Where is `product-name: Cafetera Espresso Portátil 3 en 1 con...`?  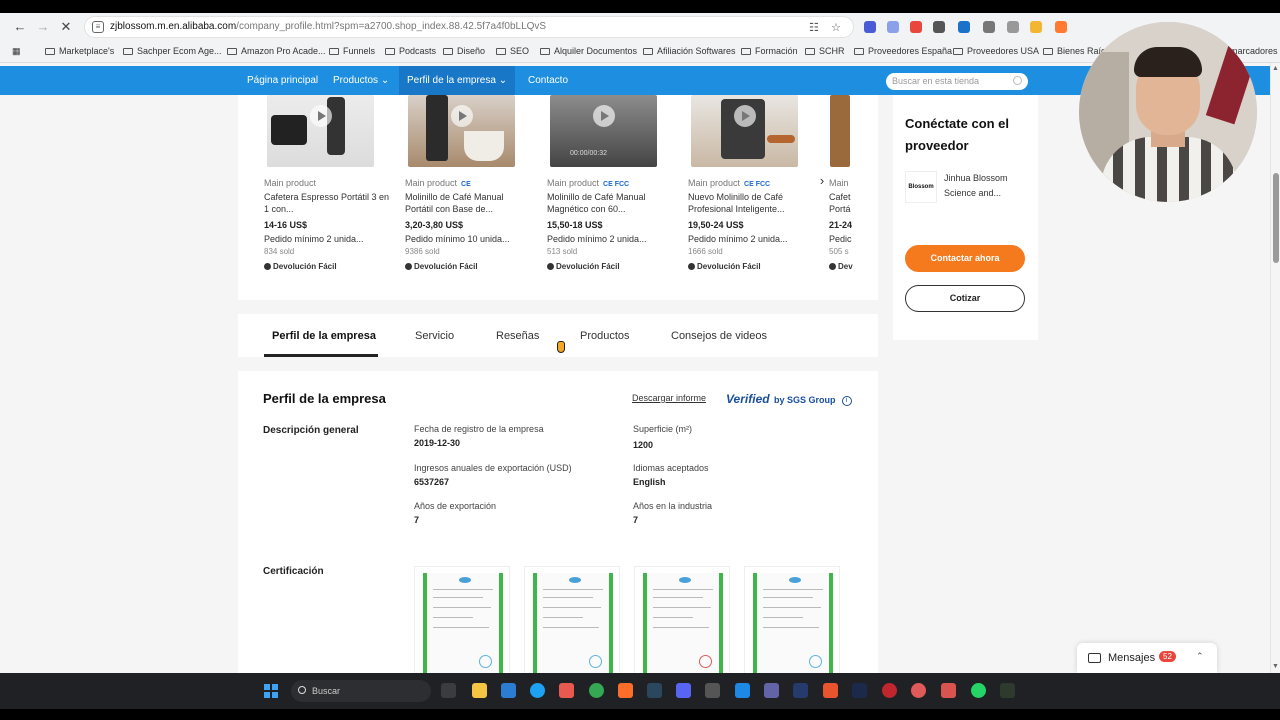
product-name: Cafetera Espresso Portátil 3 en 1 con... is located at coordinates (328, 203).